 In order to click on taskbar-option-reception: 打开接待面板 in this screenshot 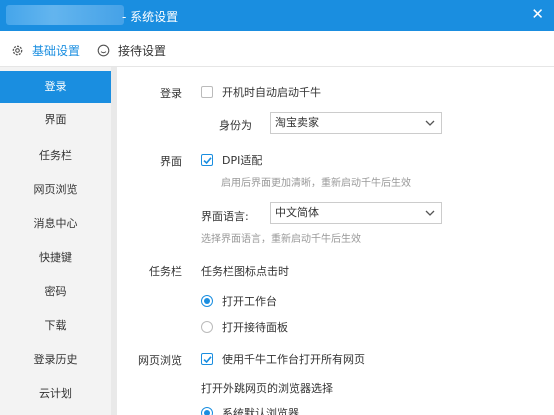, I will do `click(244, 327)`.